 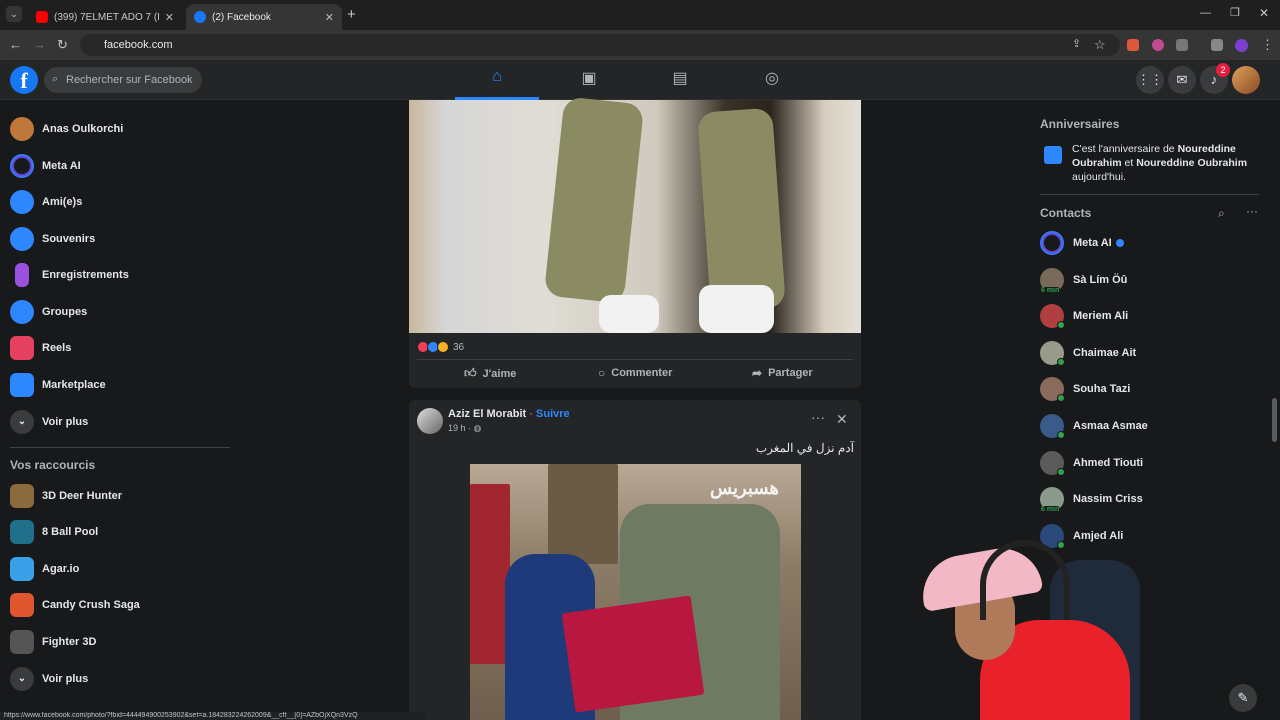 I want to click on scrollbar-thumb, so click(x=1274, y=420).